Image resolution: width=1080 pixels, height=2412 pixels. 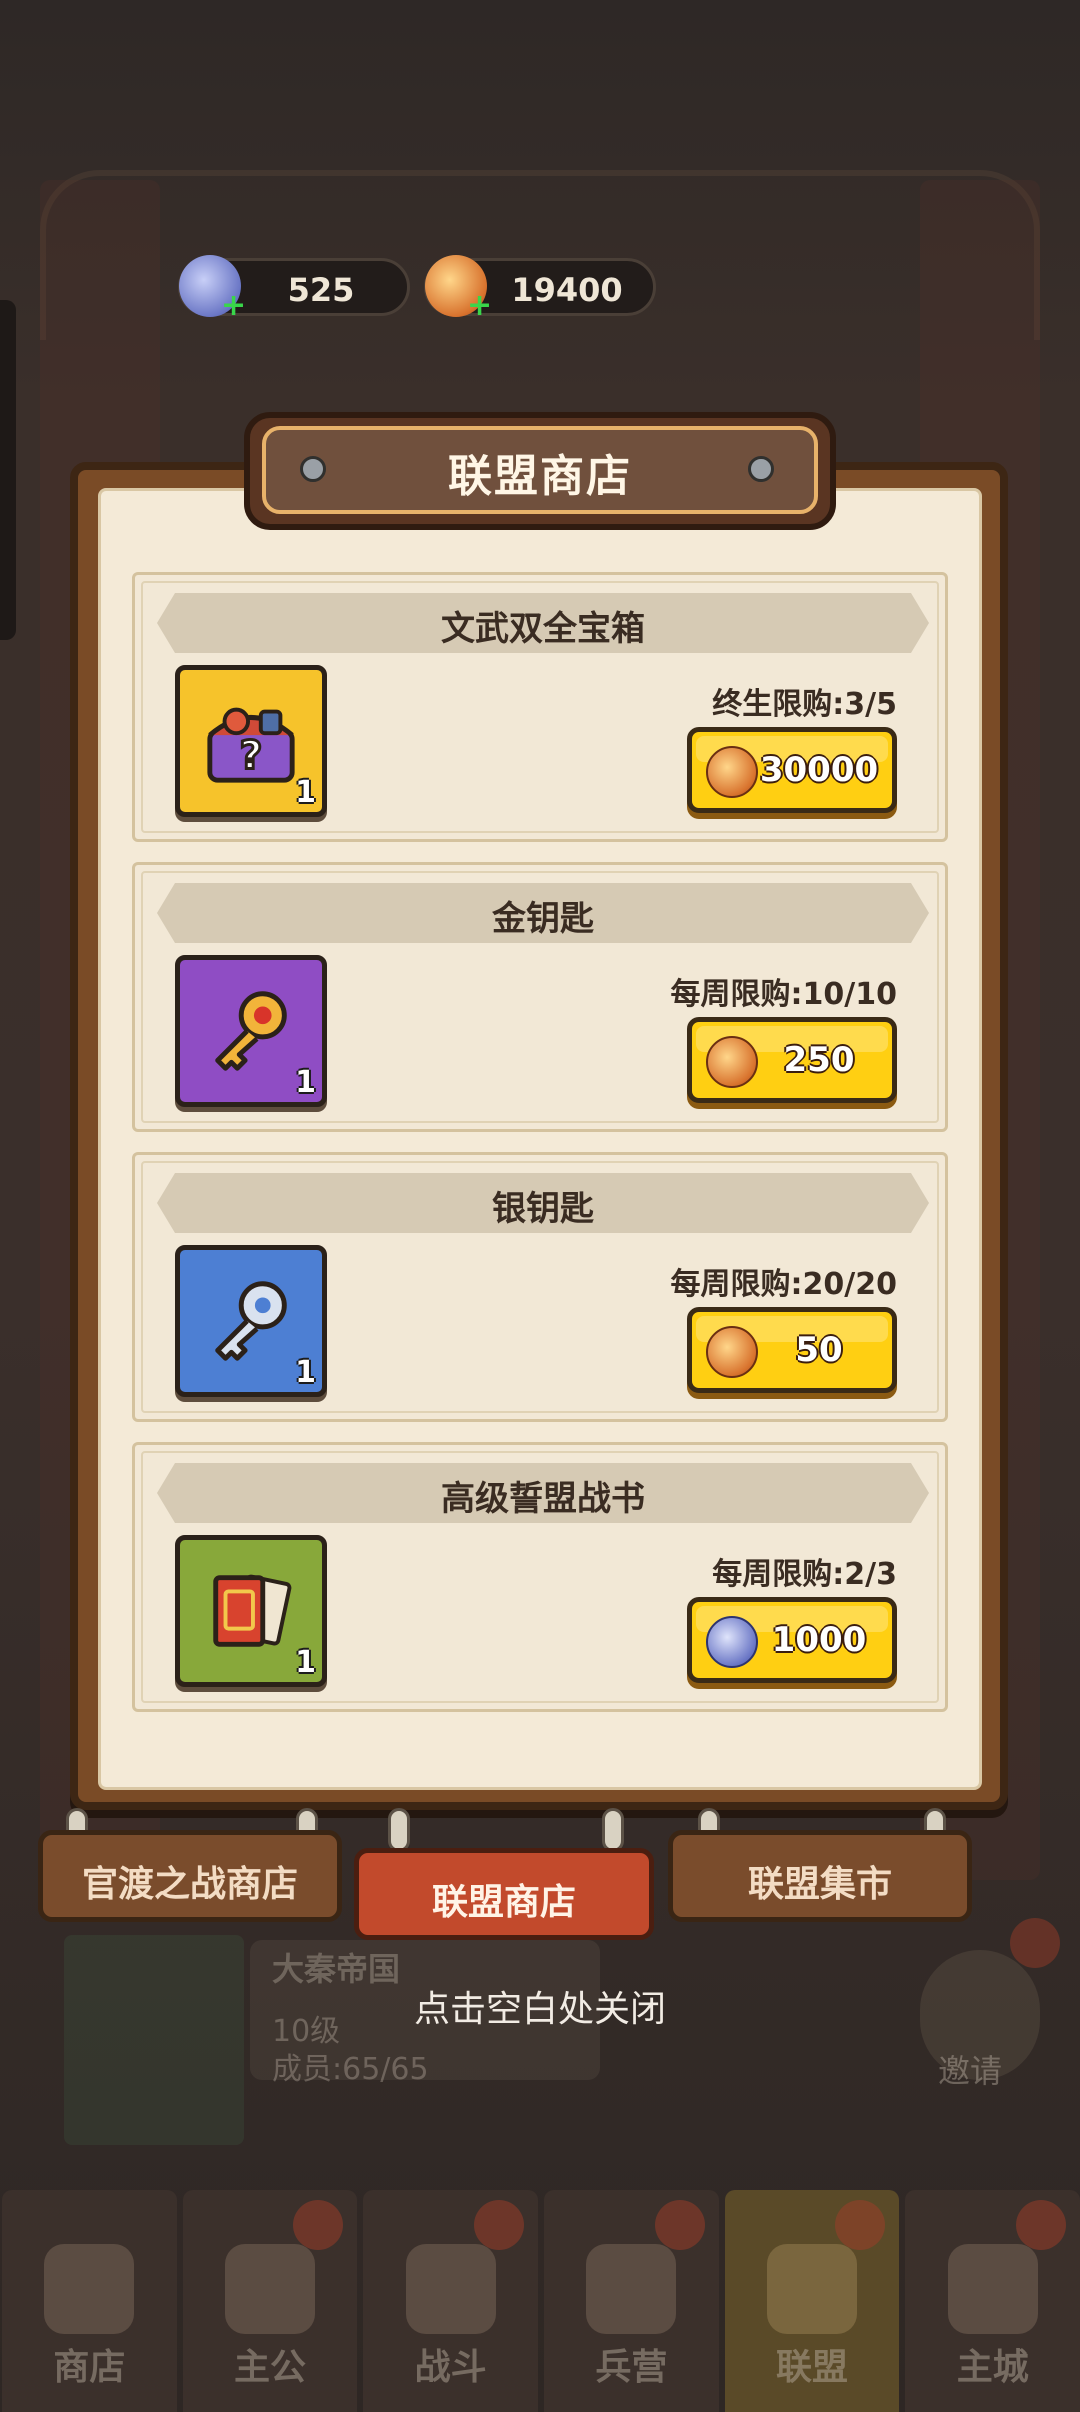 I want to click on price-value: 250, so click(x=819, y=1060).